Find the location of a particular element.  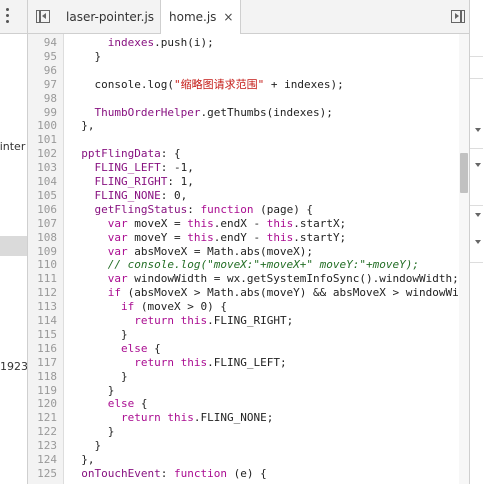

code-token: : 0, is located at coordinates (174, 195).